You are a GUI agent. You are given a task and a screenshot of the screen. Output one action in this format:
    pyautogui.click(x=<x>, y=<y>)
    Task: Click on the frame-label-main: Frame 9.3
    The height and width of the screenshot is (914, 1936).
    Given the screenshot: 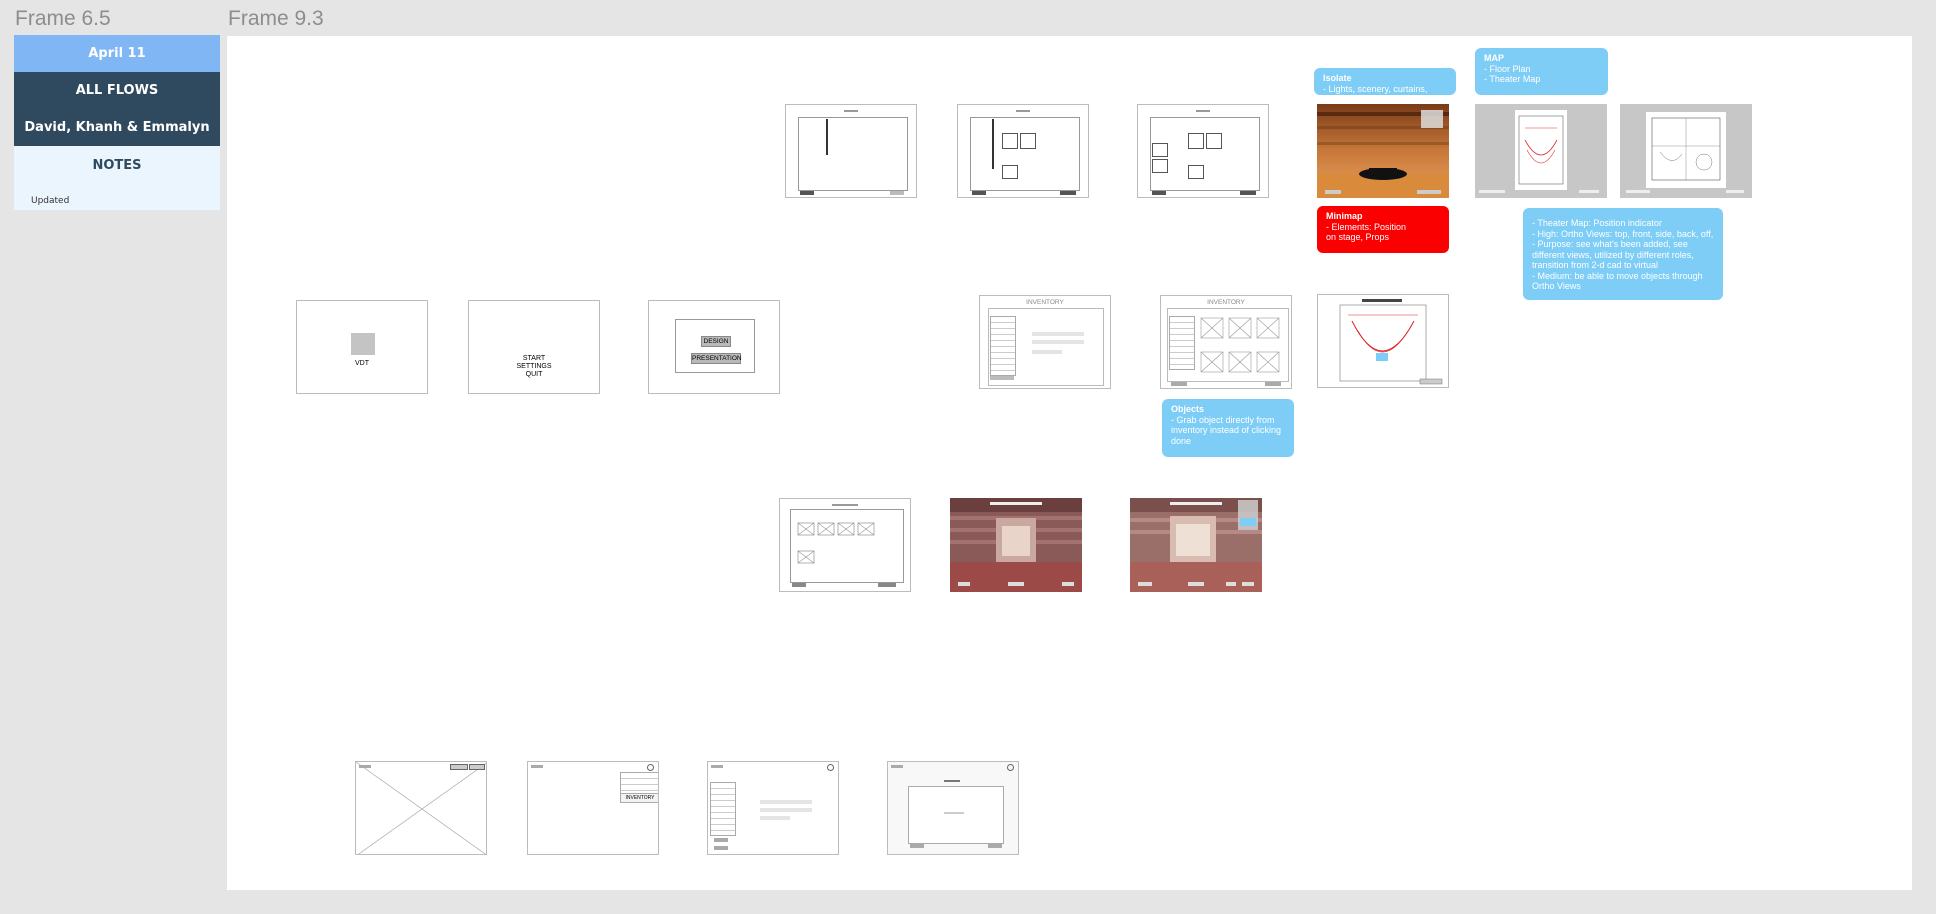 What is the action you would take?
    pyautogui.click(x=276, y=18)
    